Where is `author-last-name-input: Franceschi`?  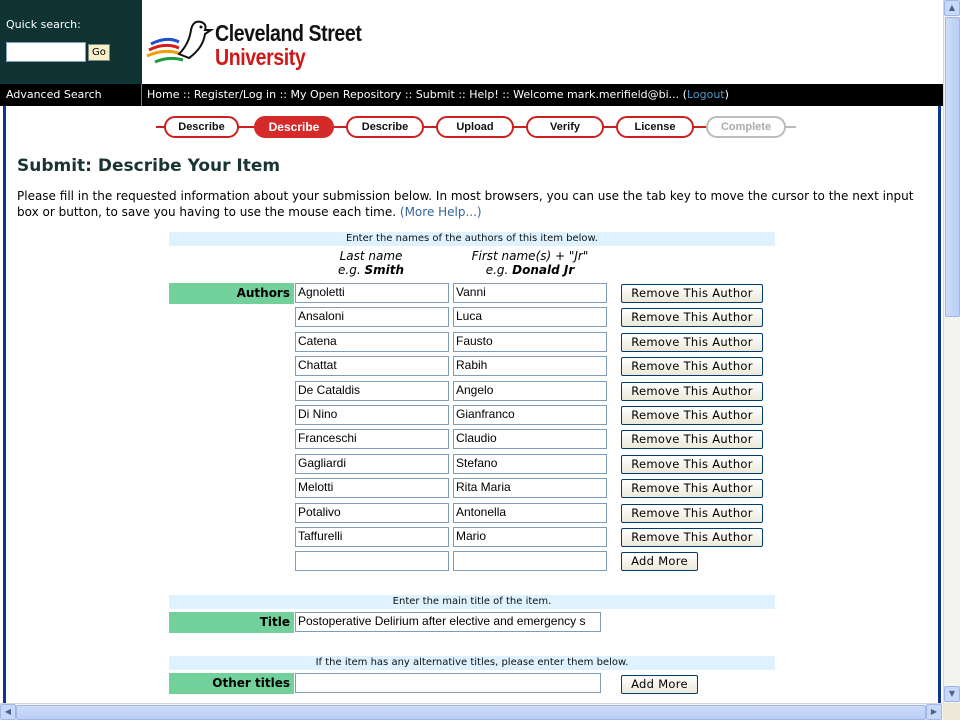
author-last-name-input: Franceschi is located at coordinates (372, 439).